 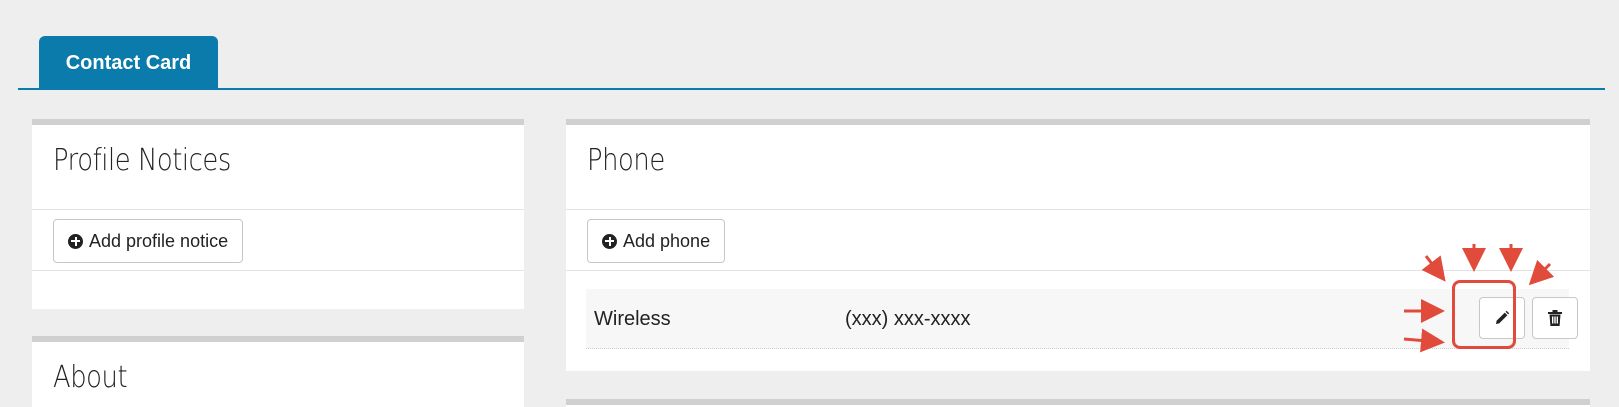 I want to click on add-phone-label: Add phone, so click(x=667, y=240).